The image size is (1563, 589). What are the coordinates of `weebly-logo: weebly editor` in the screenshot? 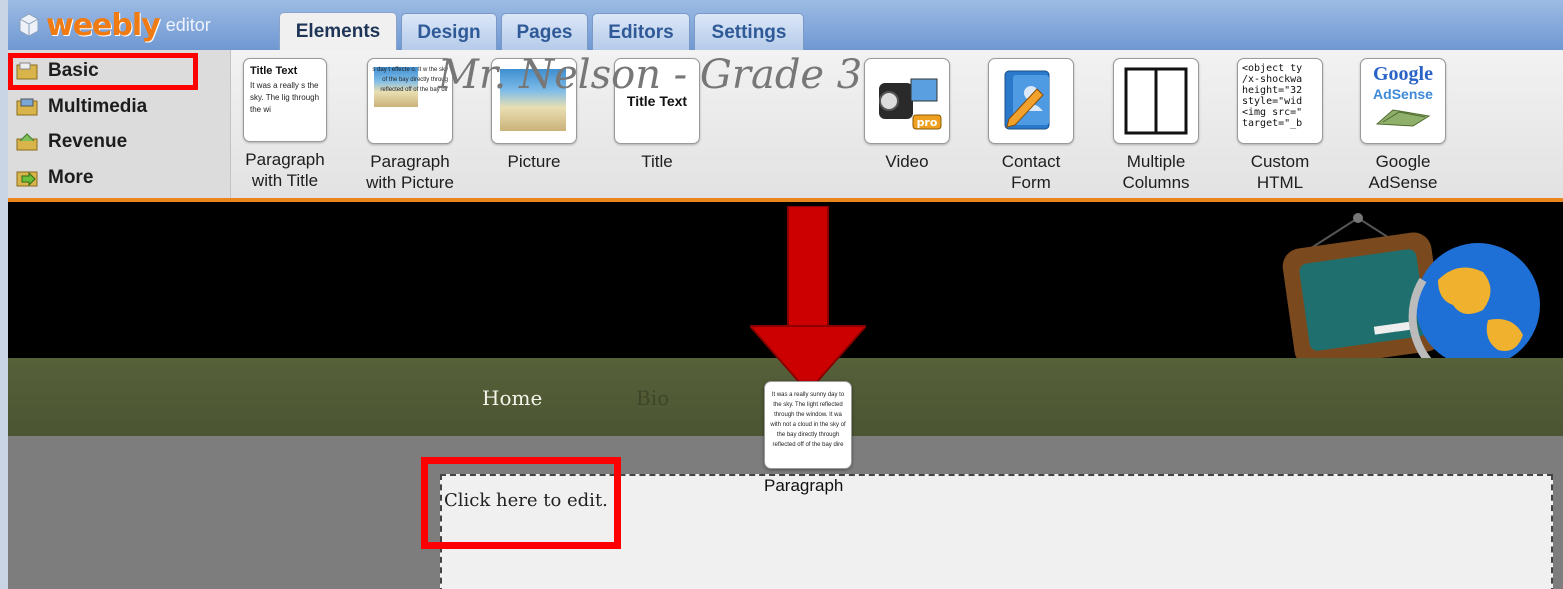 It's located at (114, 25).